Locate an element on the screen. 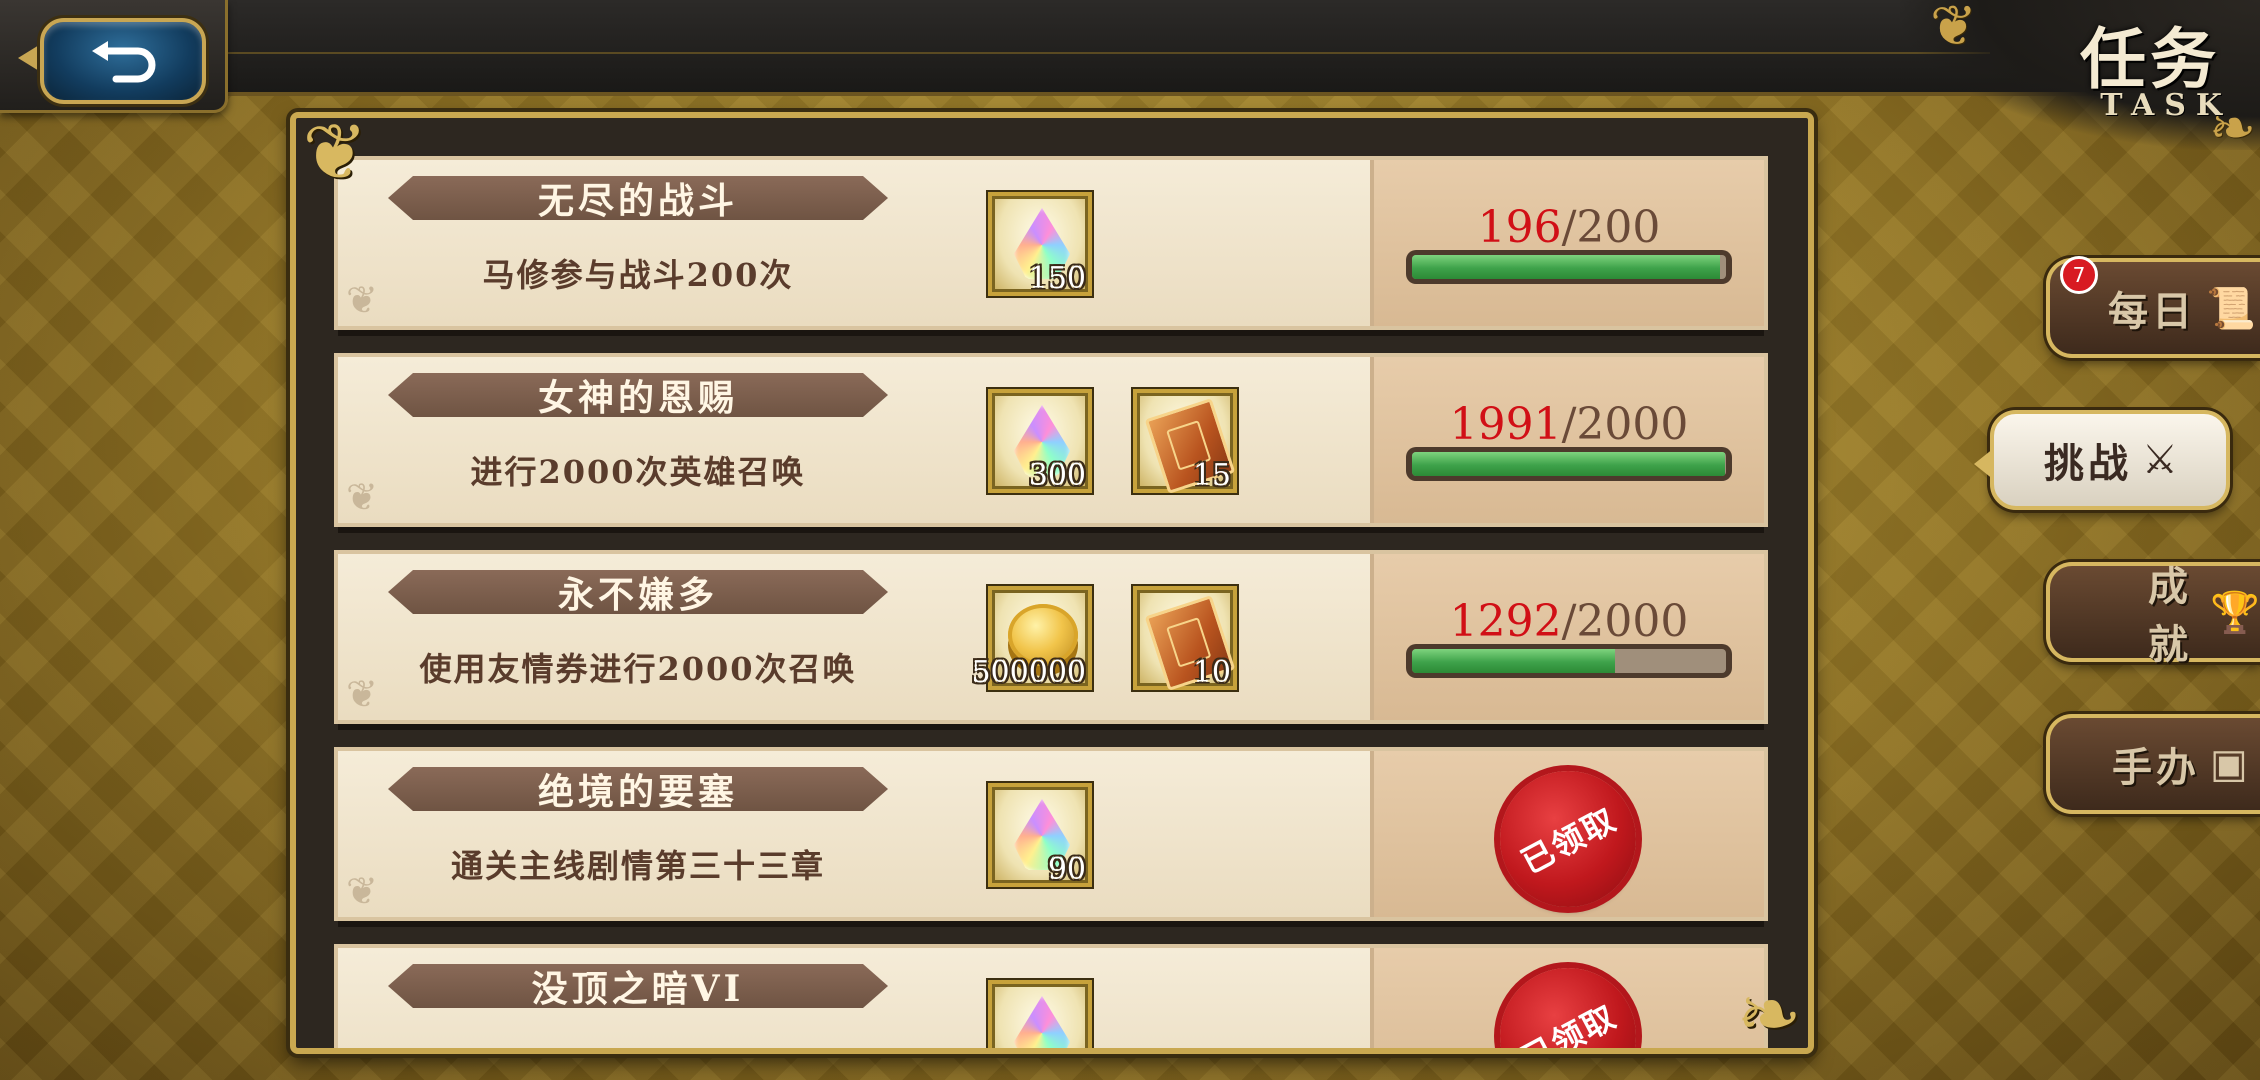  progress-total: /200 is located at coordinates (1611, 227).